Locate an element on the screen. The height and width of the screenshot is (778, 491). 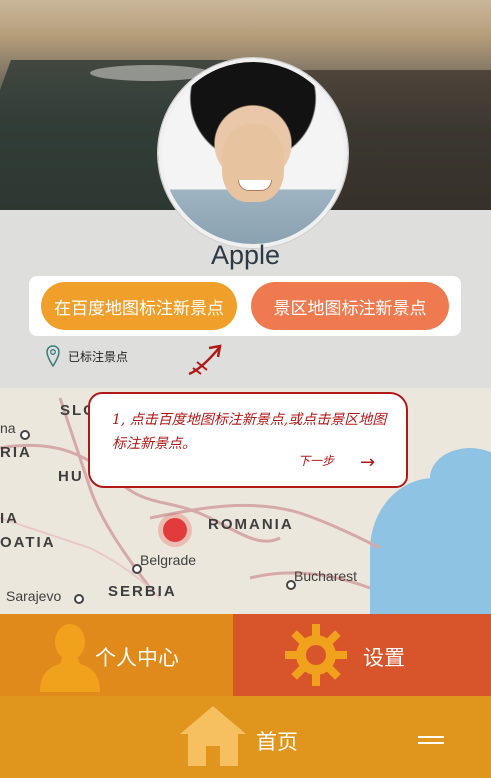
map-label-na: na is located at coordinates (8, 428).